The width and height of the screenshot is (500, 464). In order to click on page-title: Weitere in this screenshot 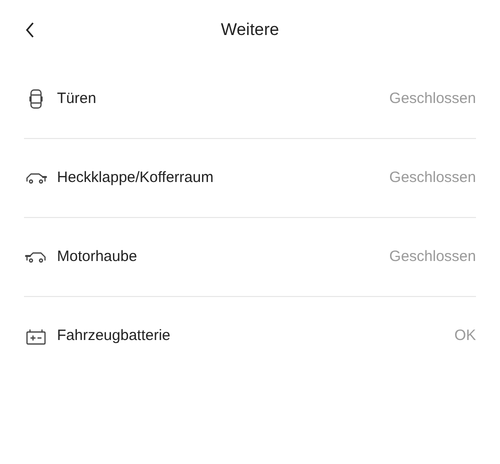, I will do `click(250, 30)`.